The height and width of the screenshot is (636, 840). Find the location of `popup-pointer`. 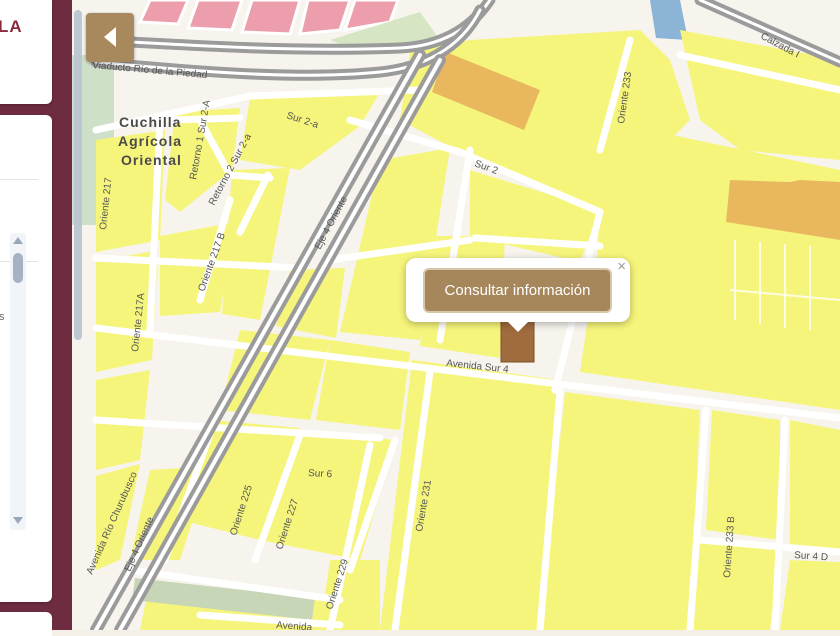

popup-pointer is located at coordinates (518, 326).